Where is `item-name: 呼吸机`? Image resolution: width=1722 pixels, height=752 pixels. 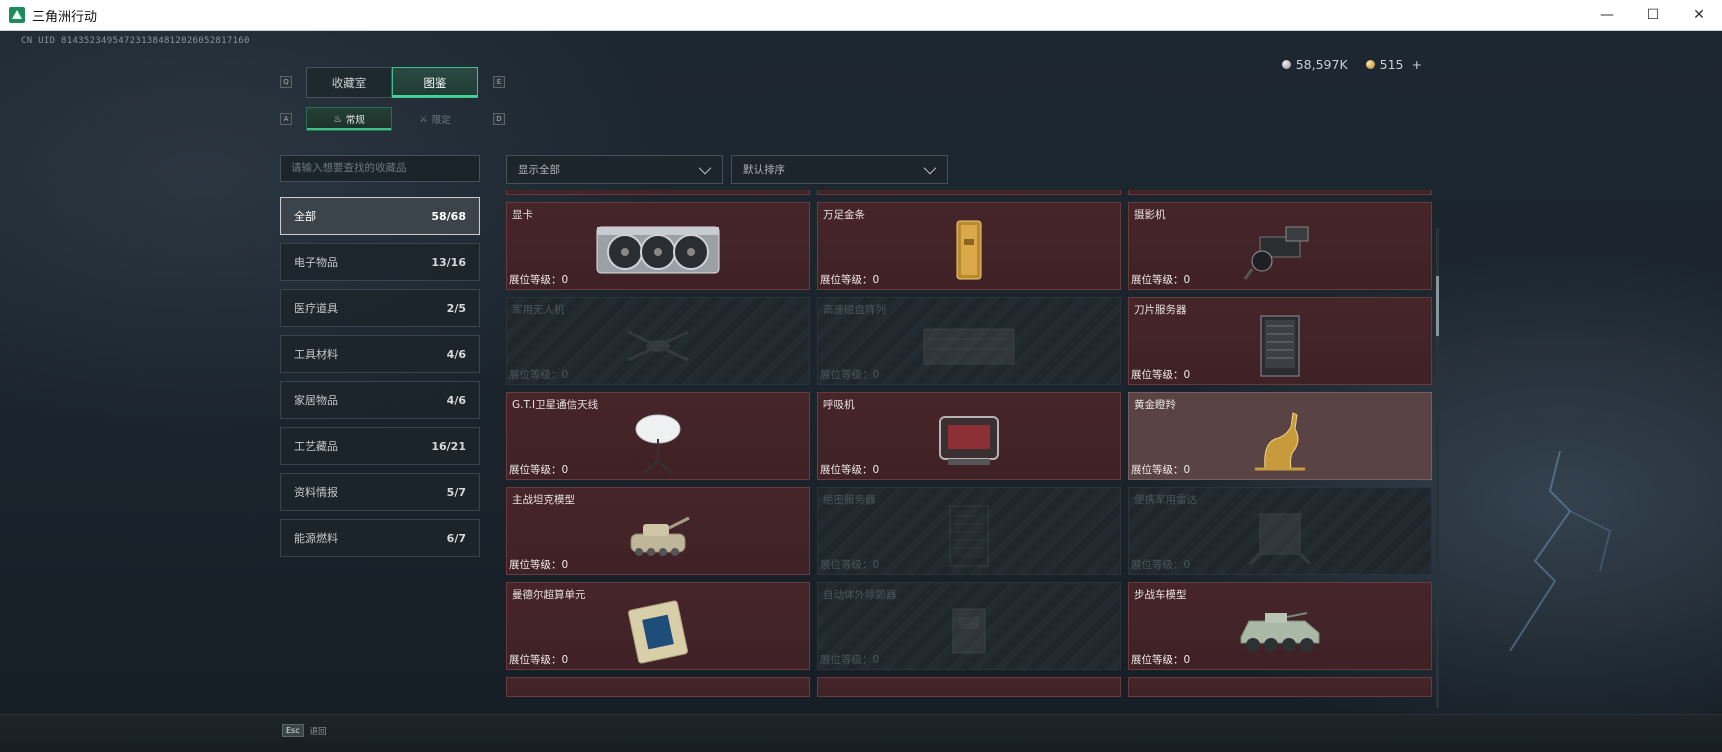 item-name: 呼吸机 is located at coordinates (839, 405).